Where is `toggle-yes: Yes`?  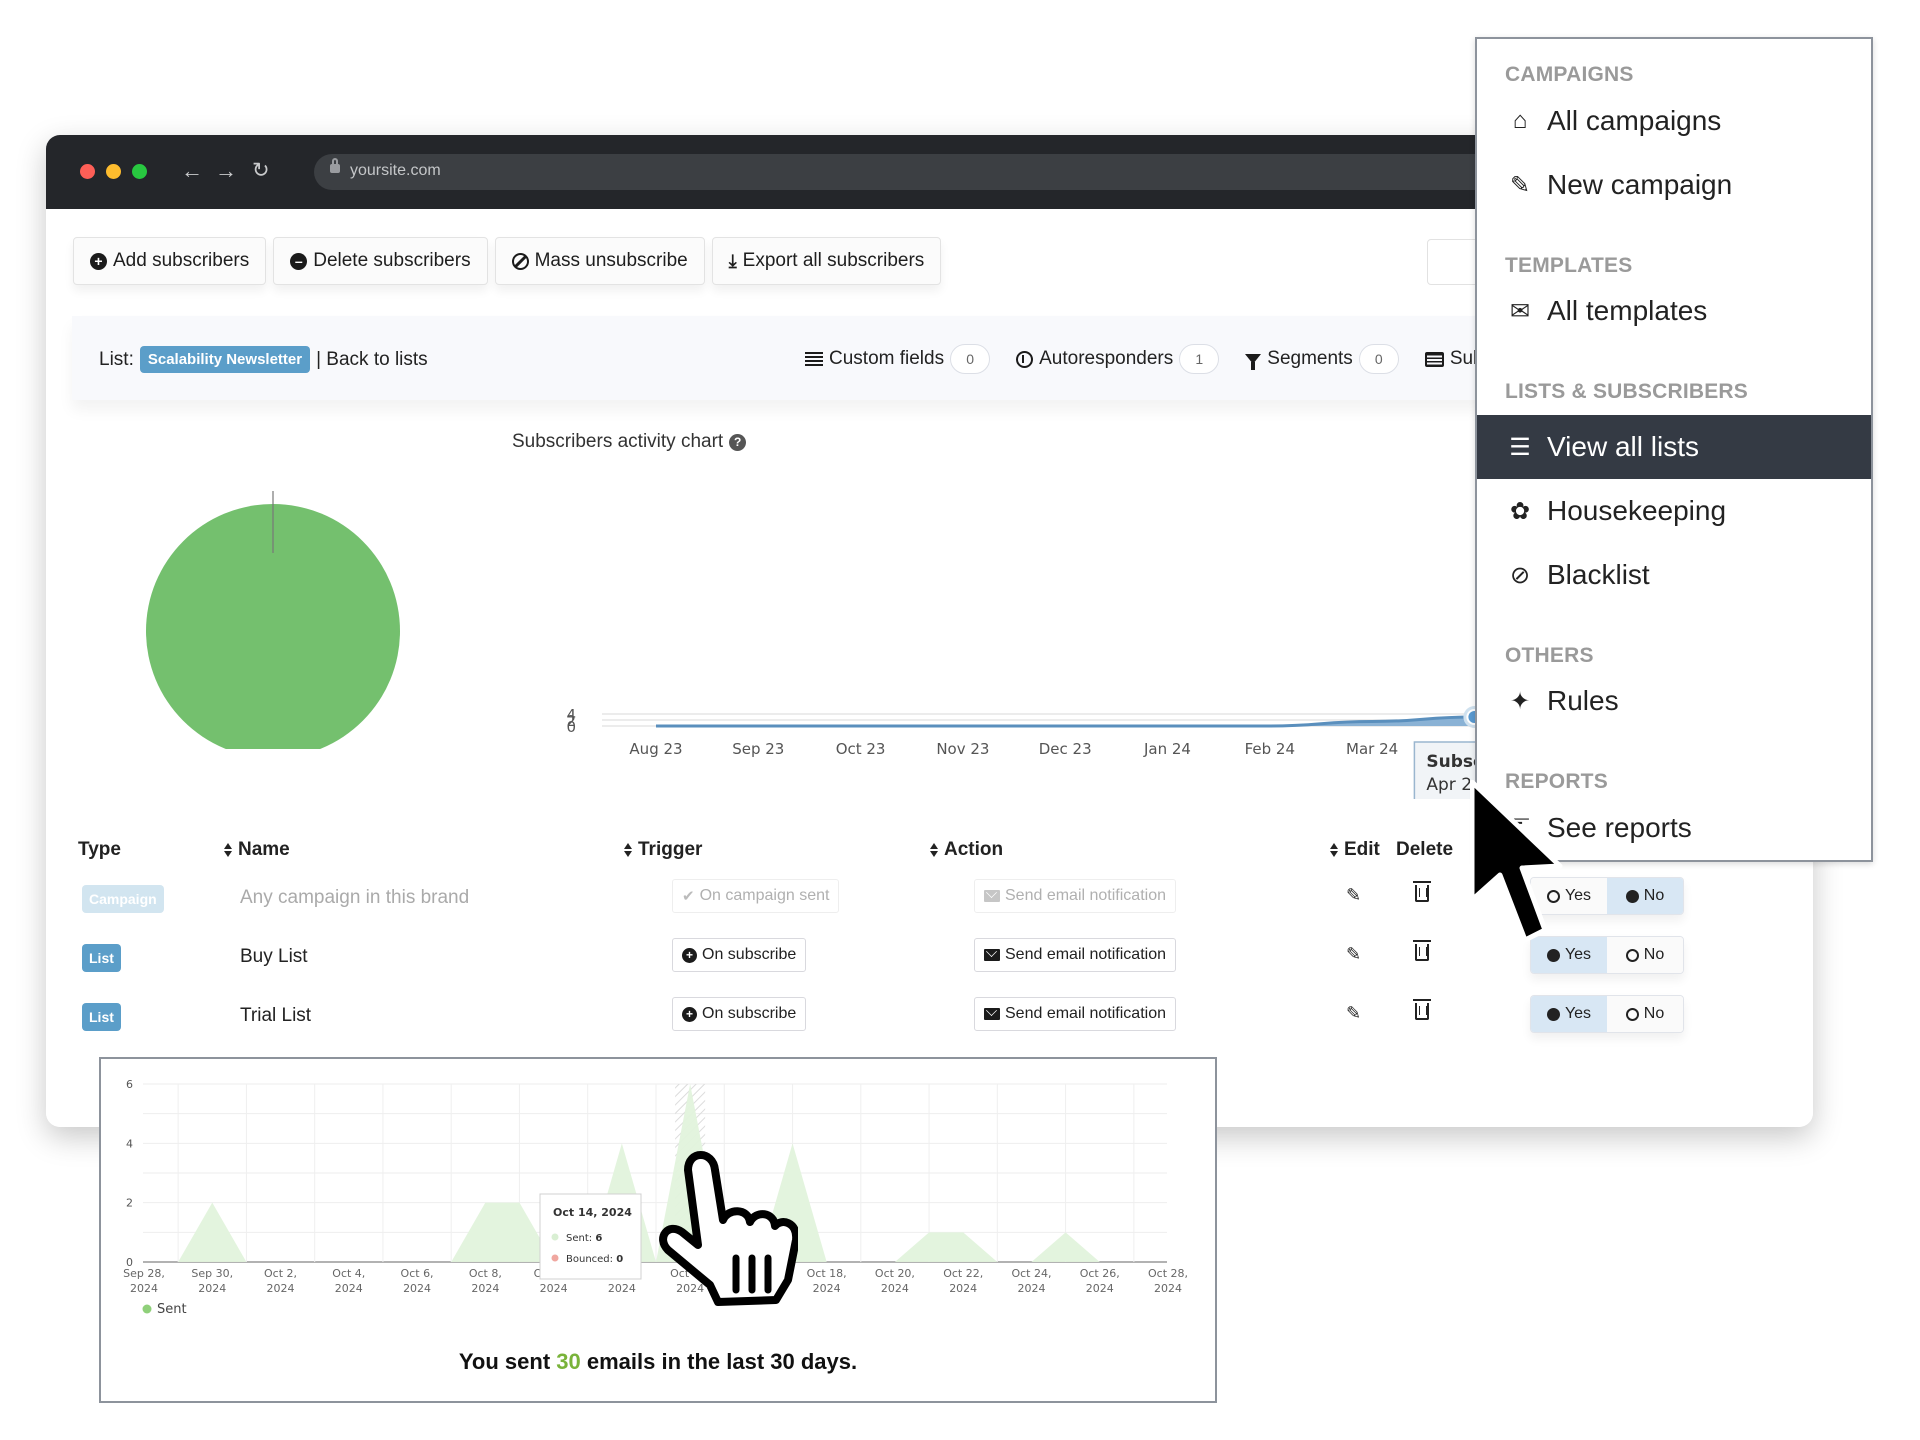 toggle-yes: Yes is located at coordinates (1569, 1014).